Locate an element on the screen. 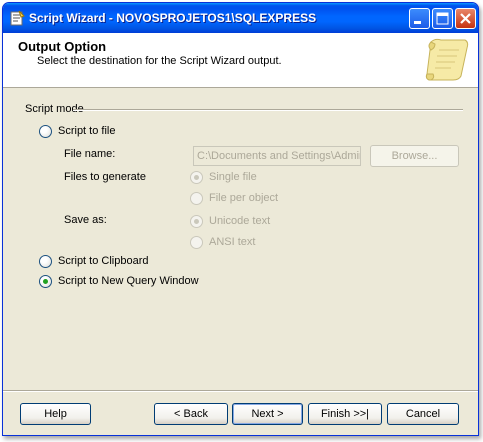 This screenshot has height=442, width=483. maximize-icon is located at coordinates (442, 21).